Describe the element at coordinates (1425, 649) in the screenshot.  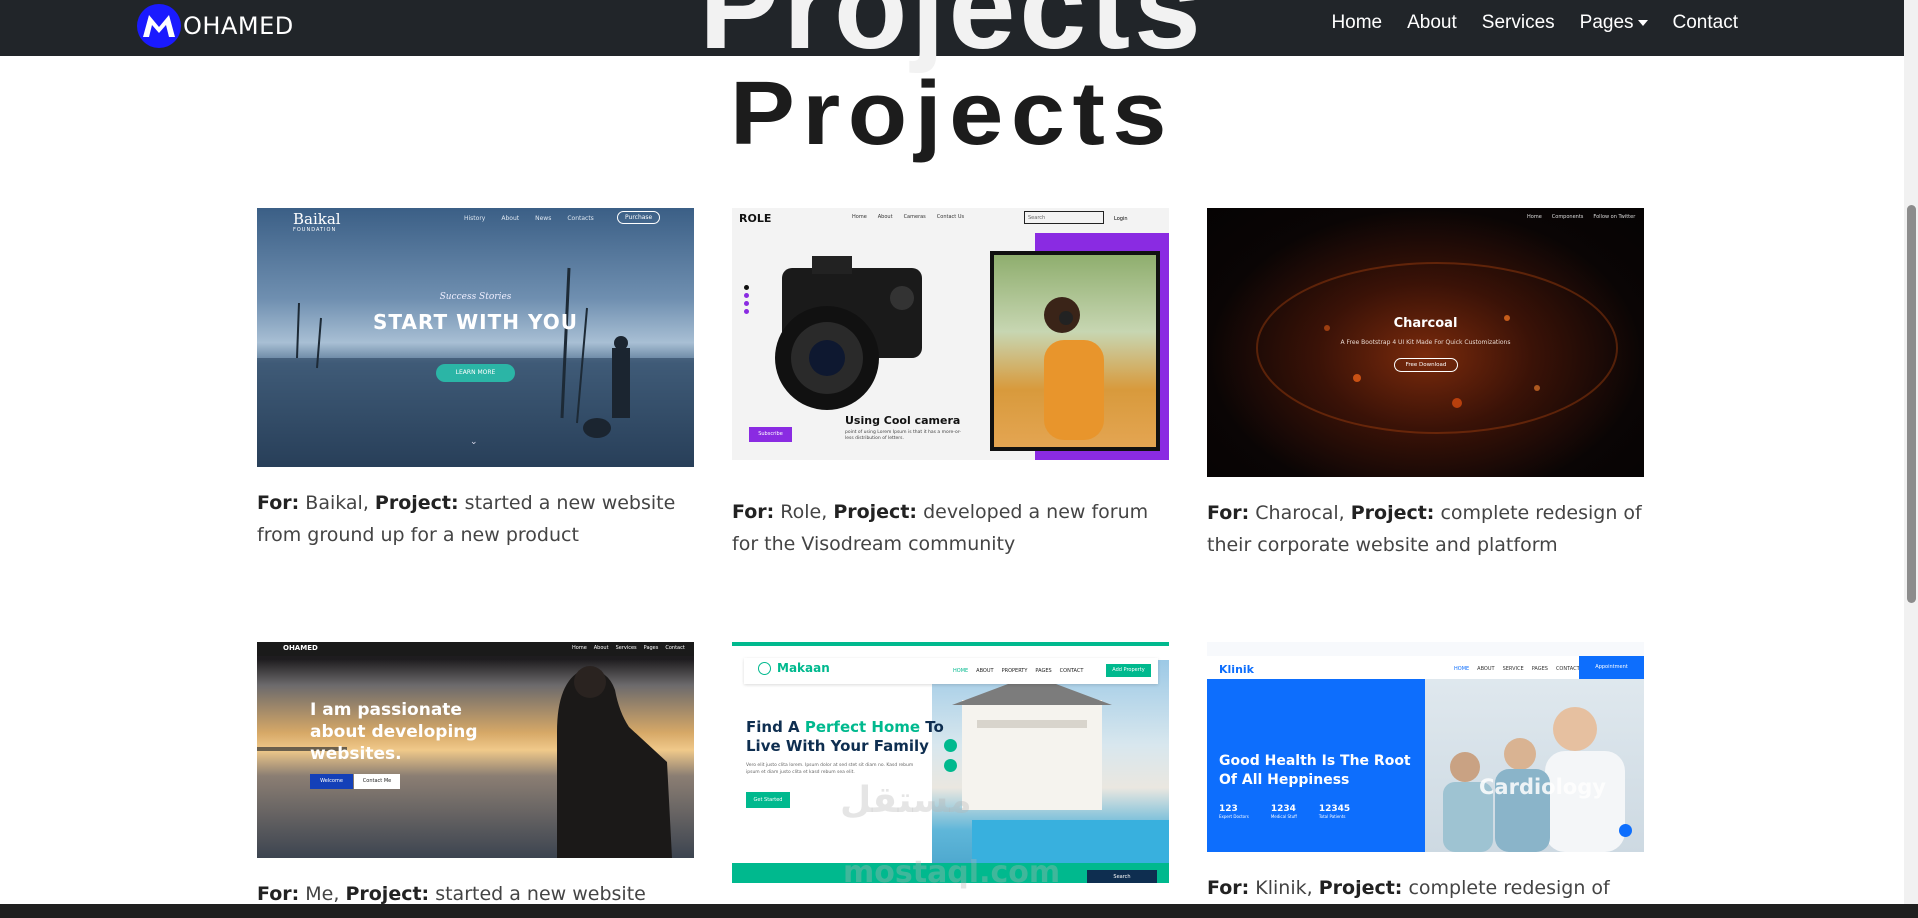
I see `thumb-topbar` at that location.